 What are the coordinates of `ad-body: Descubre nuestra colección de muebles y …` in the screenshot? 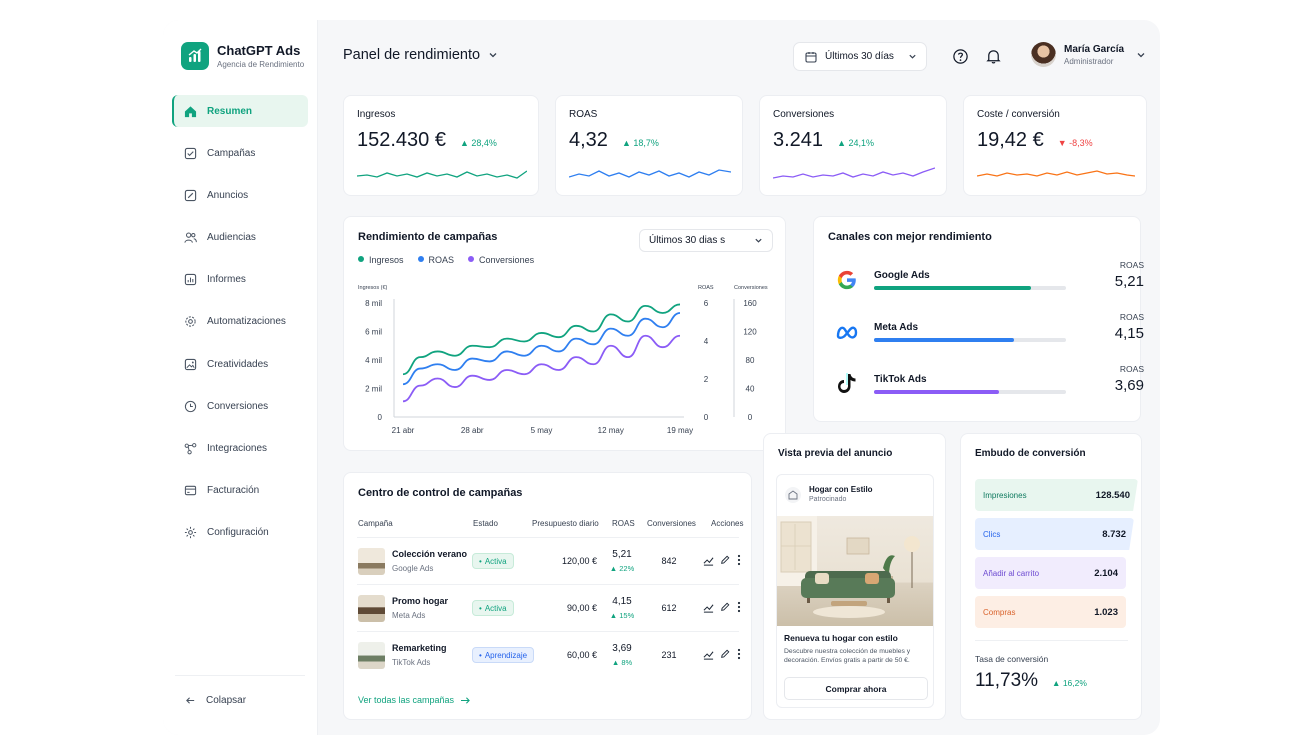 It's located at (847, 656).